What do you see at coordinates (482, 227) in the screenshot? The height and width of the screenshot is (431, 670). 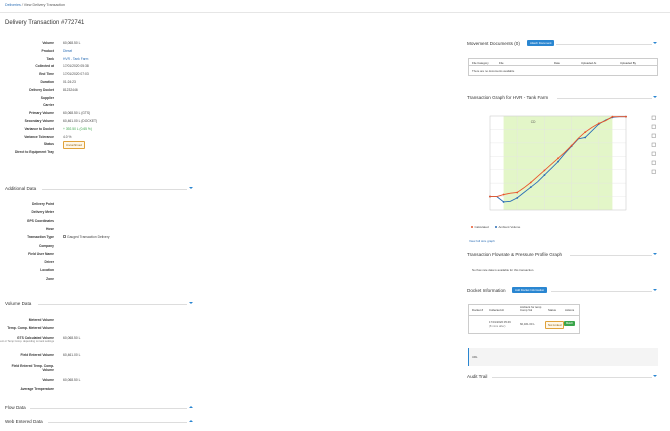 I see `legend-calculated-label: Calculated` at bounding box center [482, 227].